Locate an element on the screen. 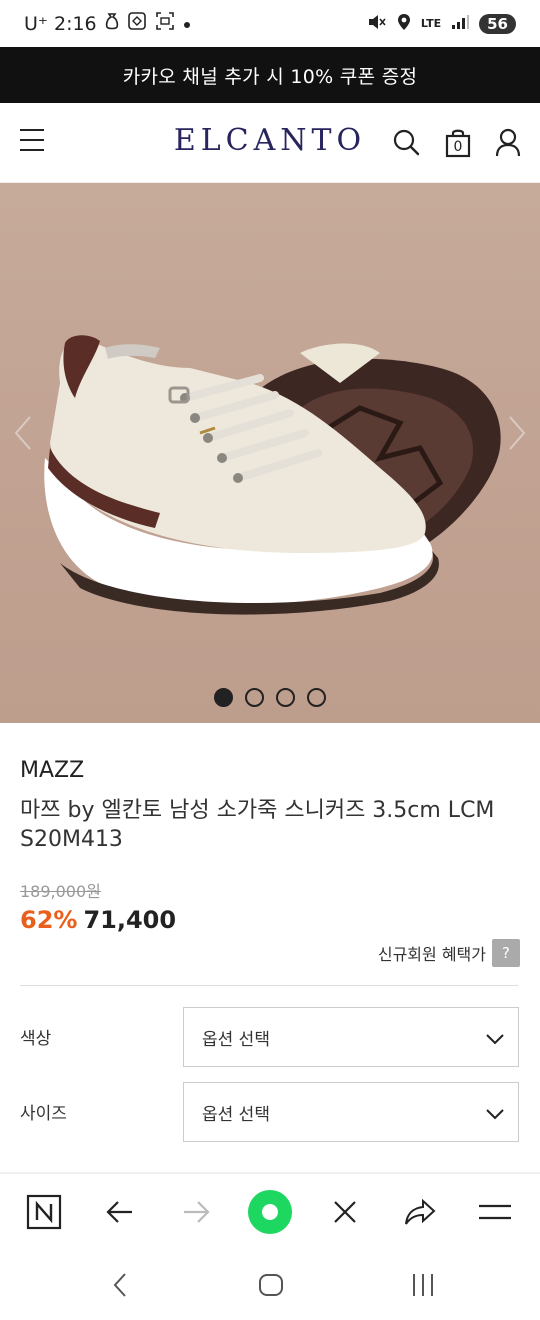  arrow-right-icon is located at coordinates (197, 1212).